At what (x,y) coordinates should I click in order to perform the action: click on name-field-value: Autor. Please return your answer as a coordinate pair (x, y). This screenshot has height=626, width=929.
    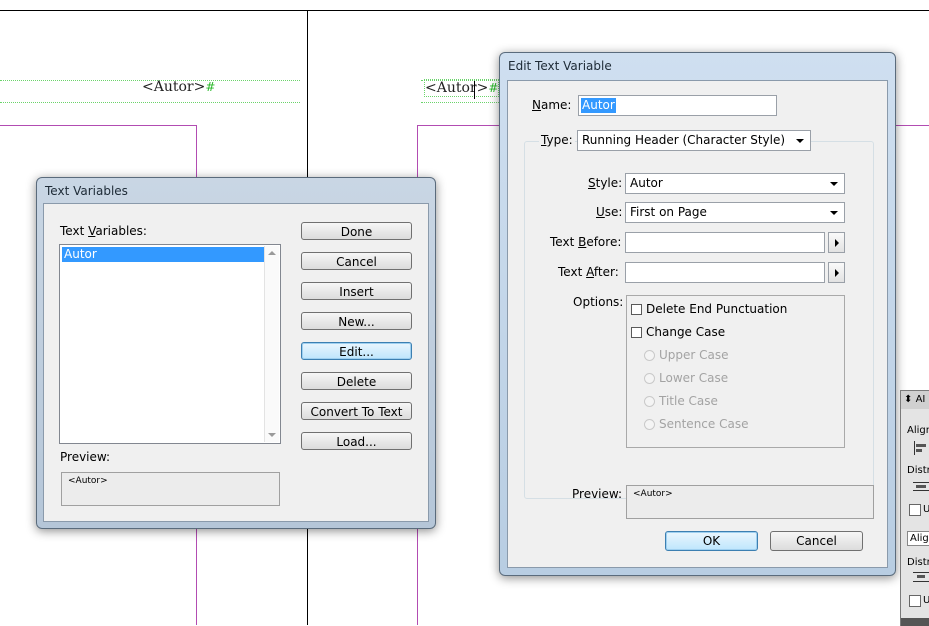
    Looking at the image, I should click on (598, 105).